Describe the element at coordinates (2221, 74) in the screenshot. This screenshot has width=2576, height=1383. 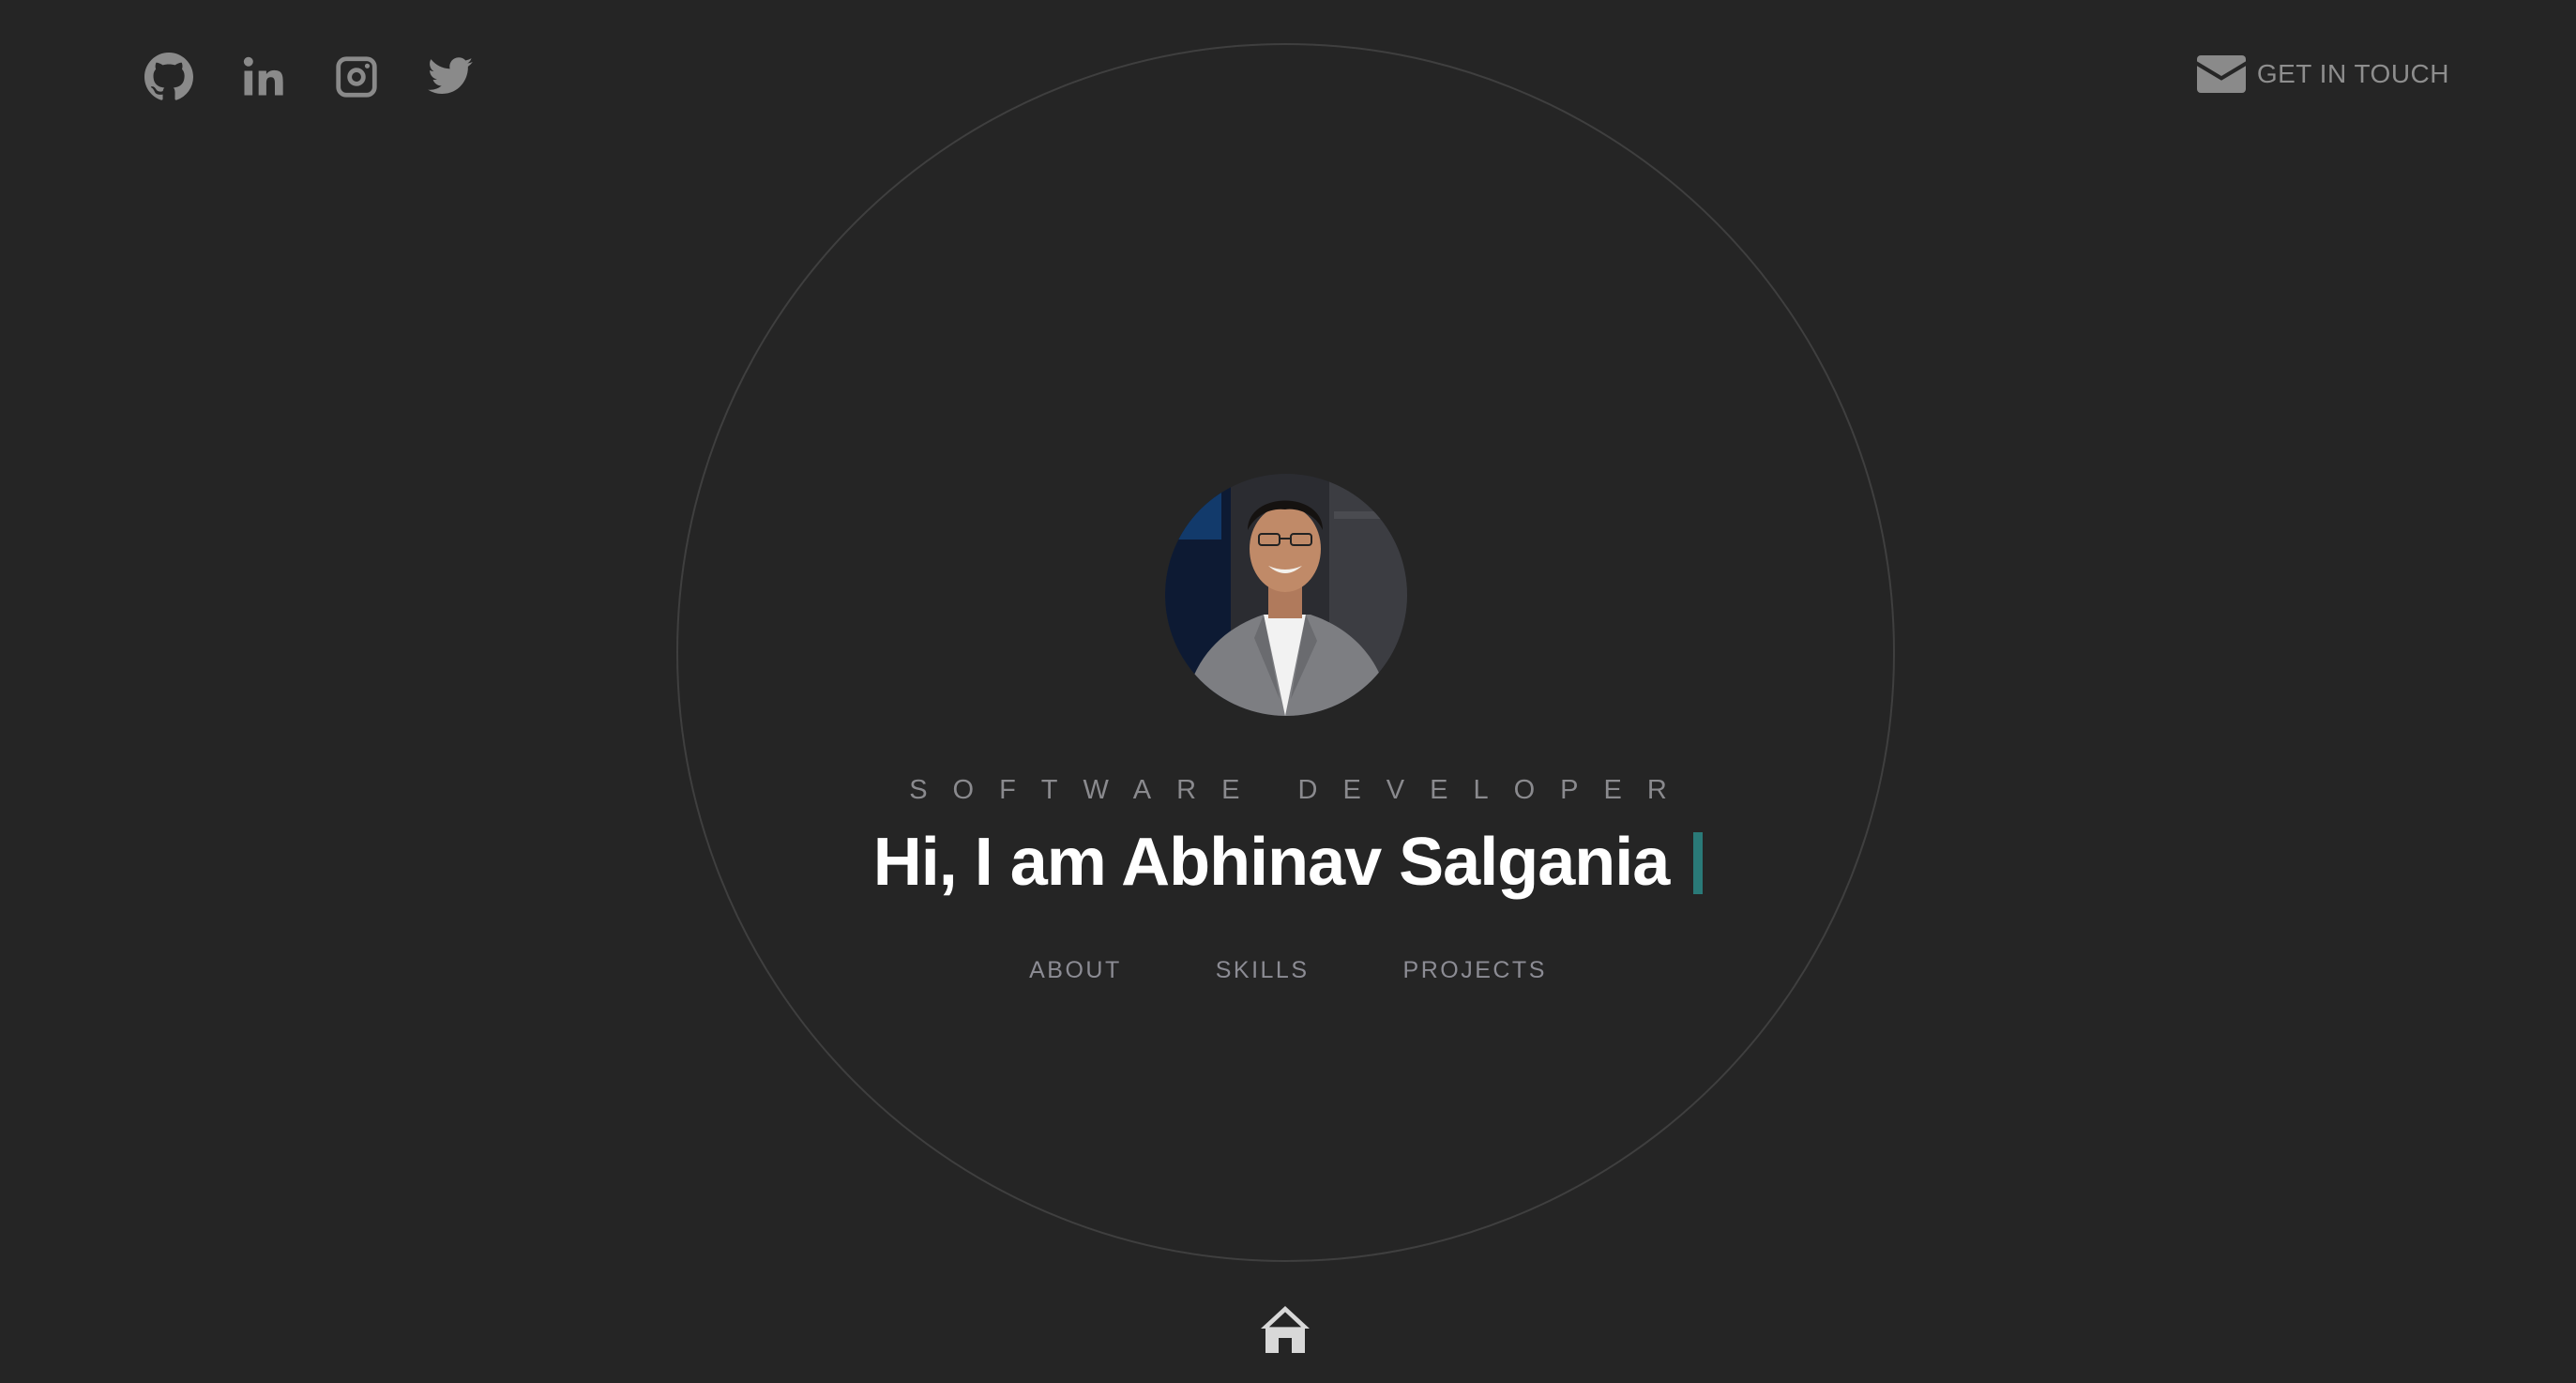
I see `envelope-icon` at that location.